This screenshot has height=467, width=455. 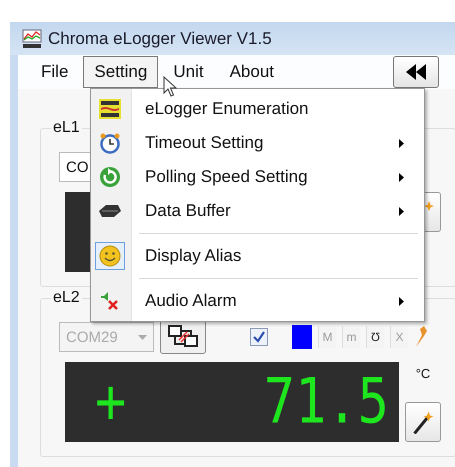 I want to click on sign-readout: +, so click(x=110, y=402).